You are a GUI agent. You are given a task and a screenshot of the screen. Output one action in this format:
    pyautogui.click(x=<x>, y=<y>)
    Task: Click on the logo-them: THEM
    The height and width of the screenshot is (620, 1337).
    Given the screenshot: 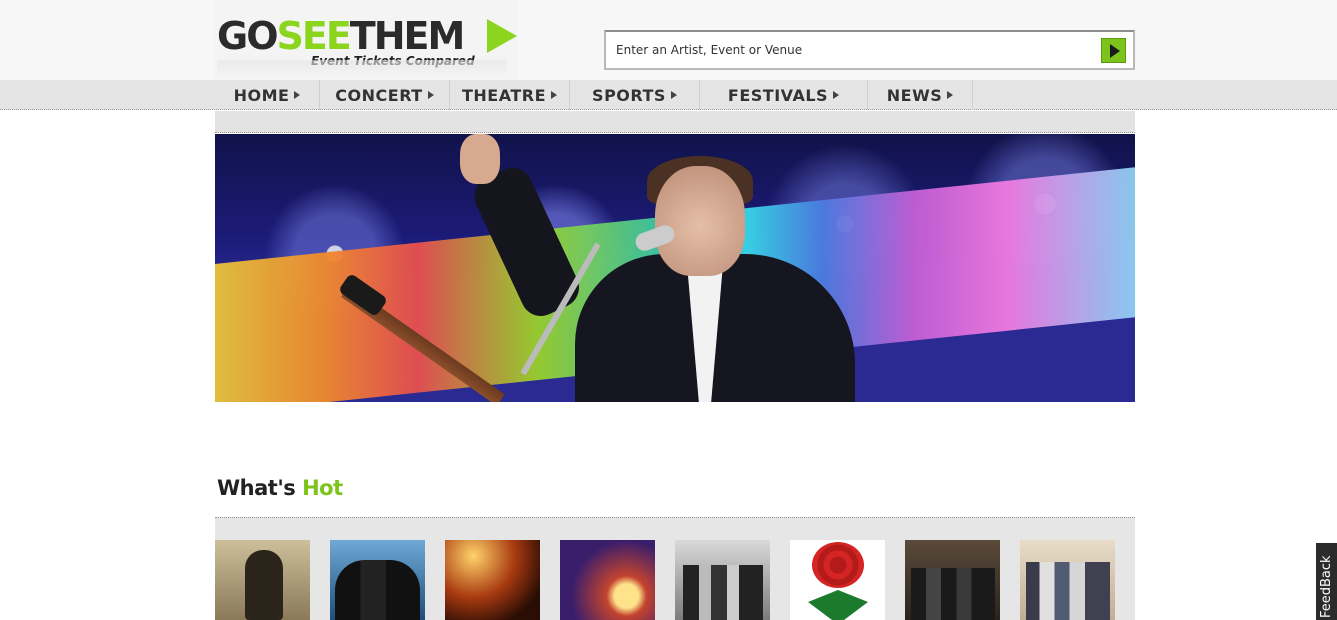 What is the action you would take?
    pyautogui.click(x=407, y=36)
    